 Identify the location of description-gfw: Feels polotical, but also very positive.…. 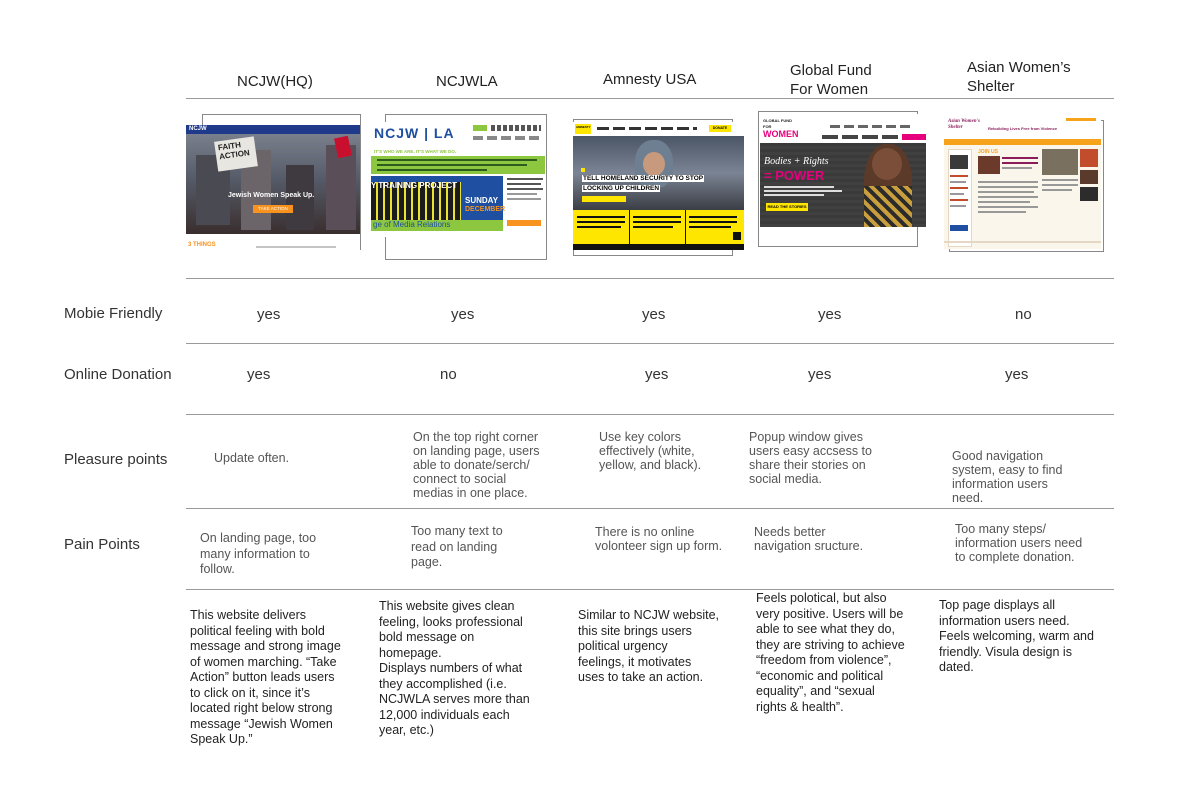
(830, 652).